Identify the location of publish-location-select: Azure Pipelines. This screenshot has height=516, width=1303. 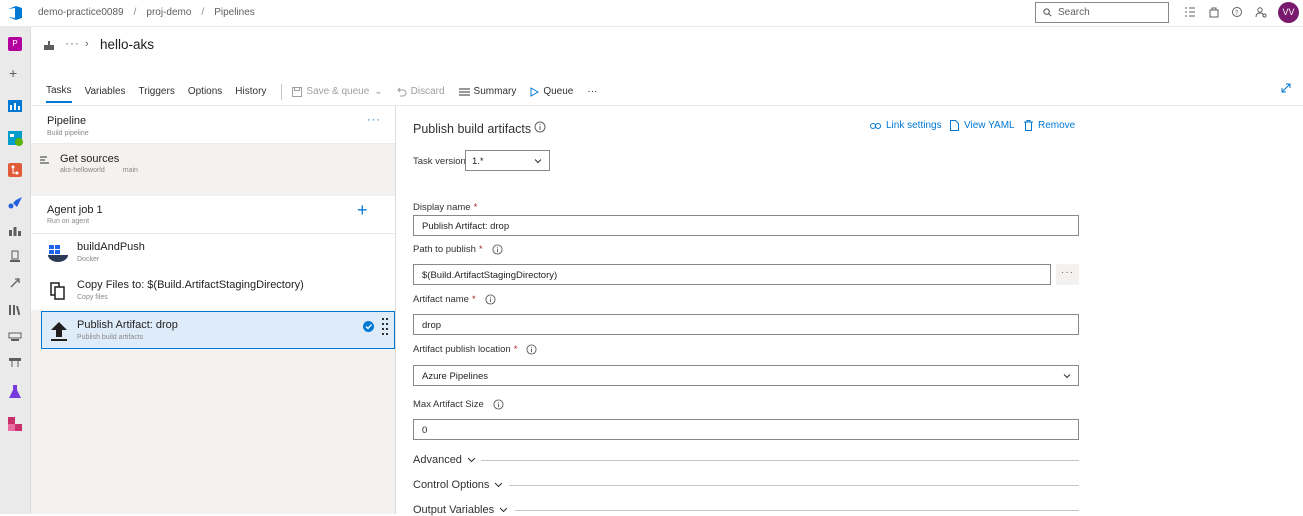
(746, 375).